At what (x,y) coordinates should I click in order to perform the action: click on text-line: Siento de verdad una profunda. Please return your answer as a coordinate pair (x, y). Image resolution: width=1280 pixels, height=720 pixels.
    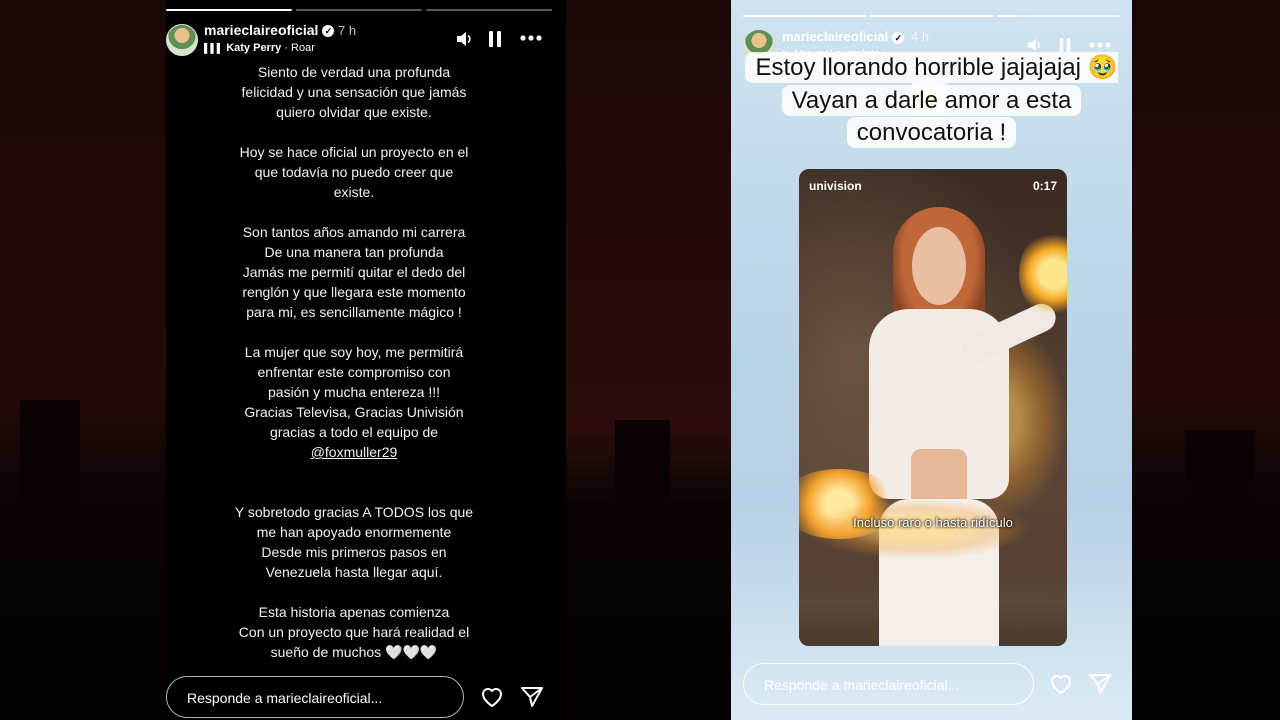
    Looking at the image, I should click on (354, 72).